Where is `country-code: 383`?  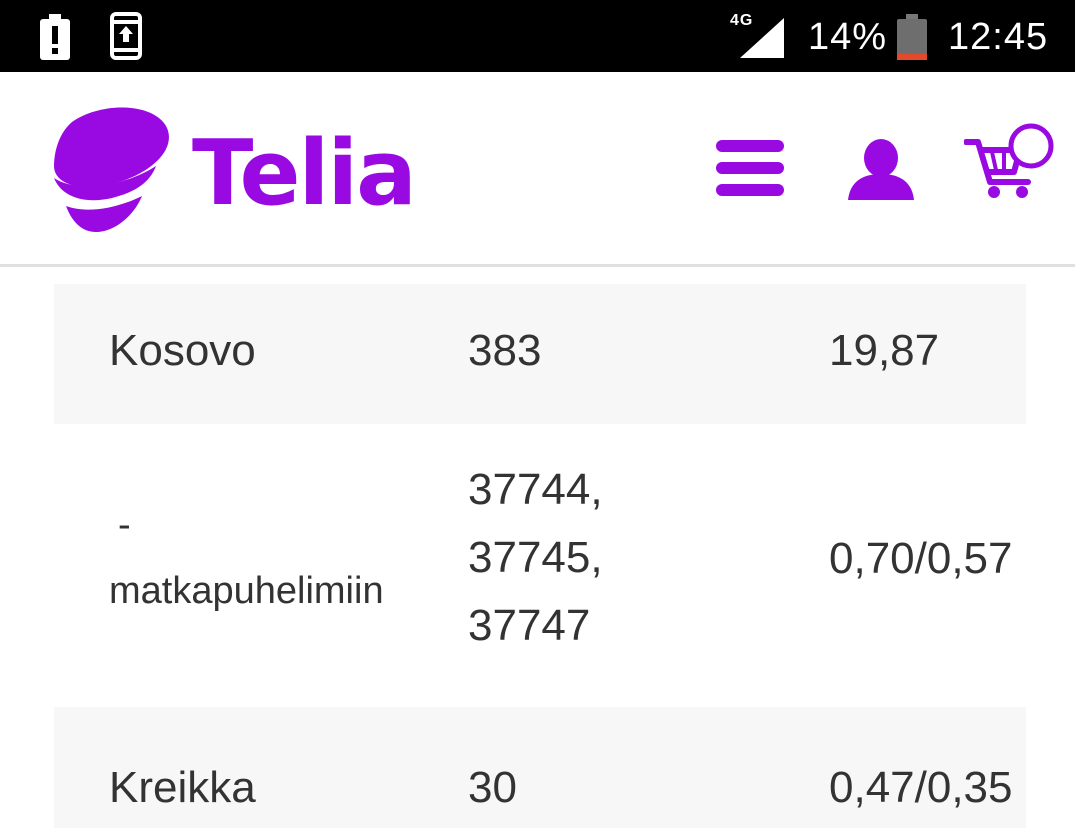 country-code: 383 is located at coordinates (505, 350).